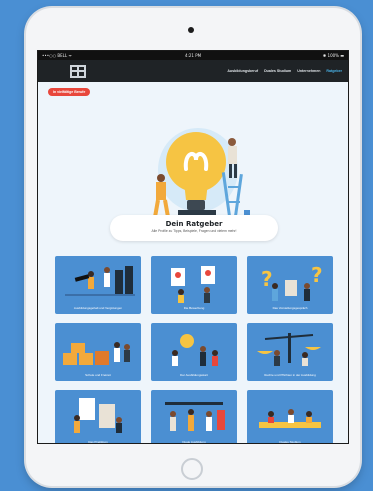 This screenshot has width=373, height=491. I want to click on topic-tile-ausbildungsstart: Der Ausbildungsstart, so click(194, 352).